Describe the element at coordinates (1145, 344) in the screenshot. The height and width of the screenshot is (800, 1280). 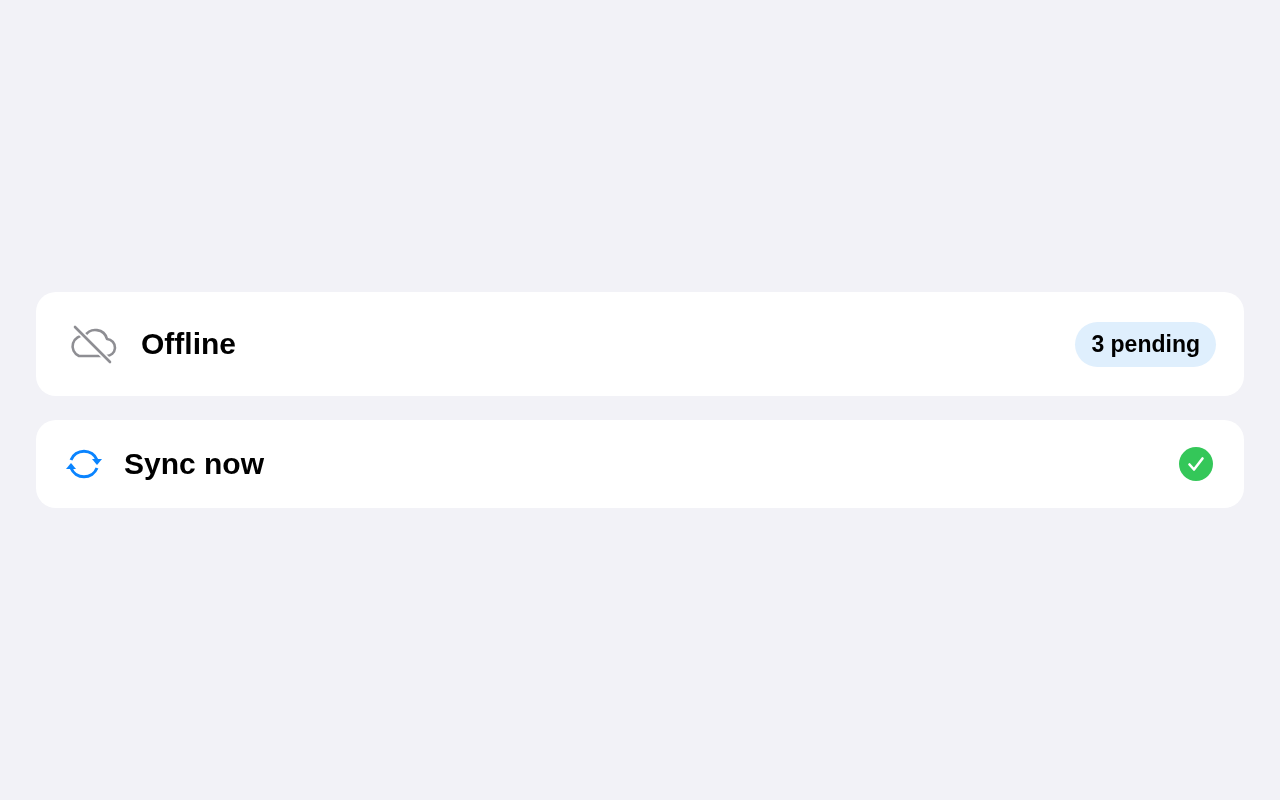
I see `pending-badge: 3 pending` at that location.